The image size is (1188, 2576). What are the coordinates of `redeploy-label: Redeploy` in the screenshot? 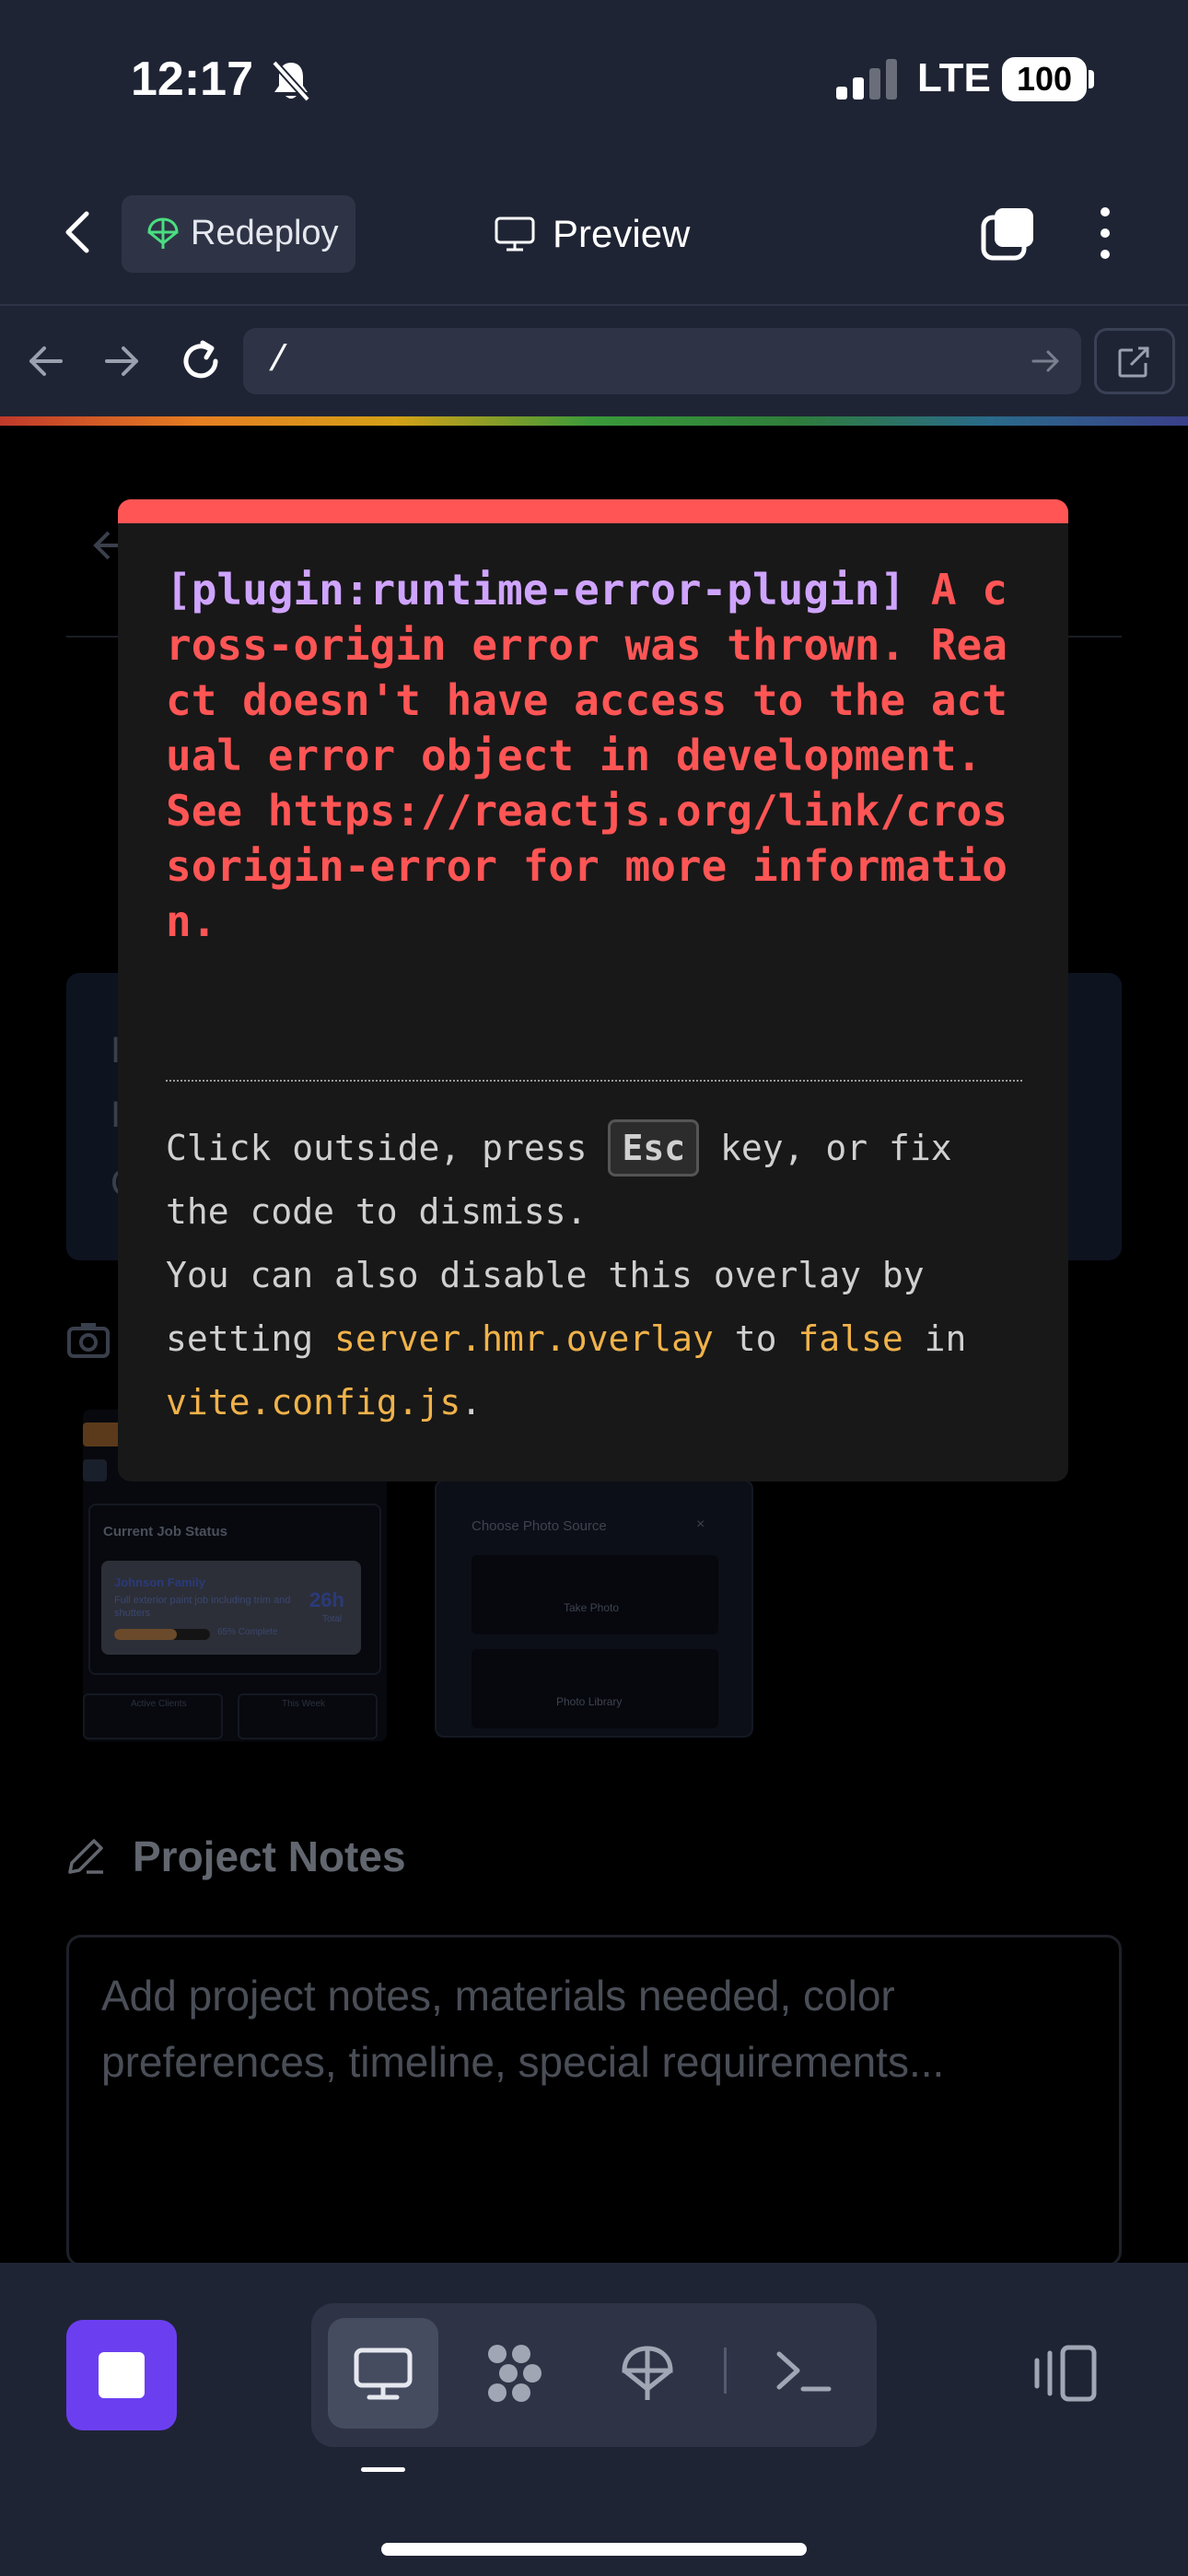 It's located at (265, 233).